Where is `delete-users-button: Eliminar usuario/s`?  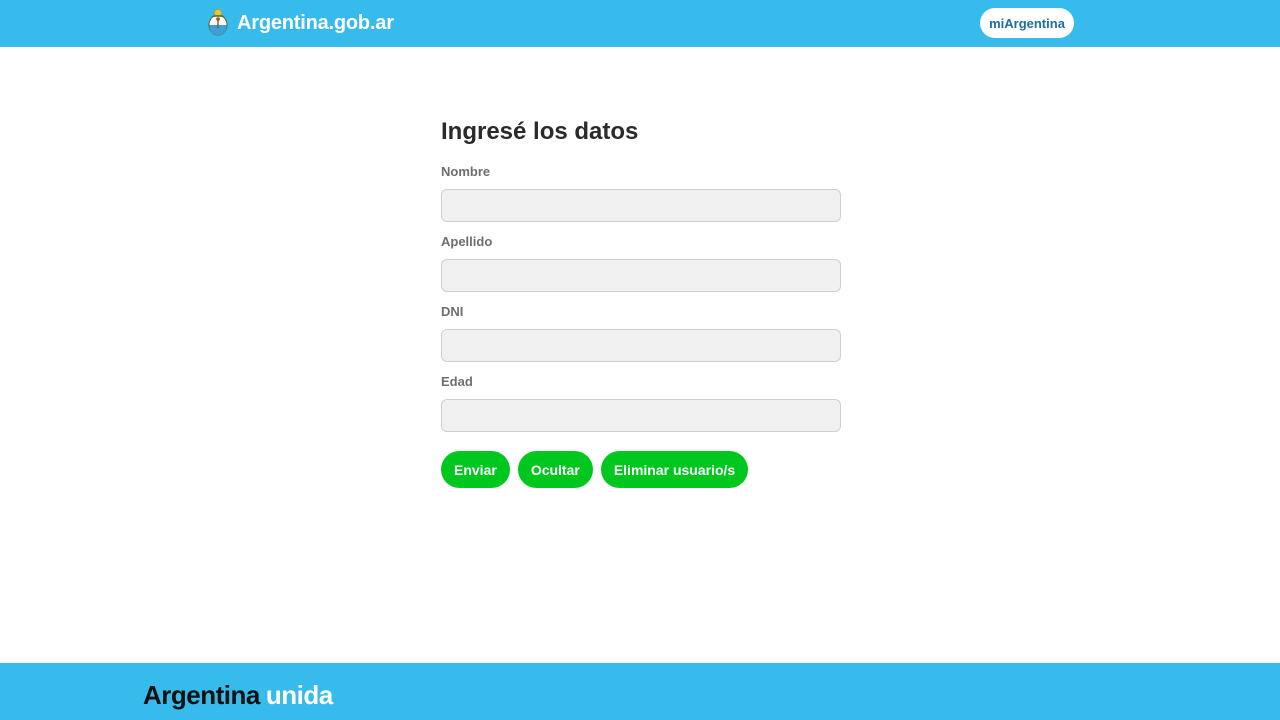 delete-users-button: Eliminar usuario/s is located at coordinates (674, 469).